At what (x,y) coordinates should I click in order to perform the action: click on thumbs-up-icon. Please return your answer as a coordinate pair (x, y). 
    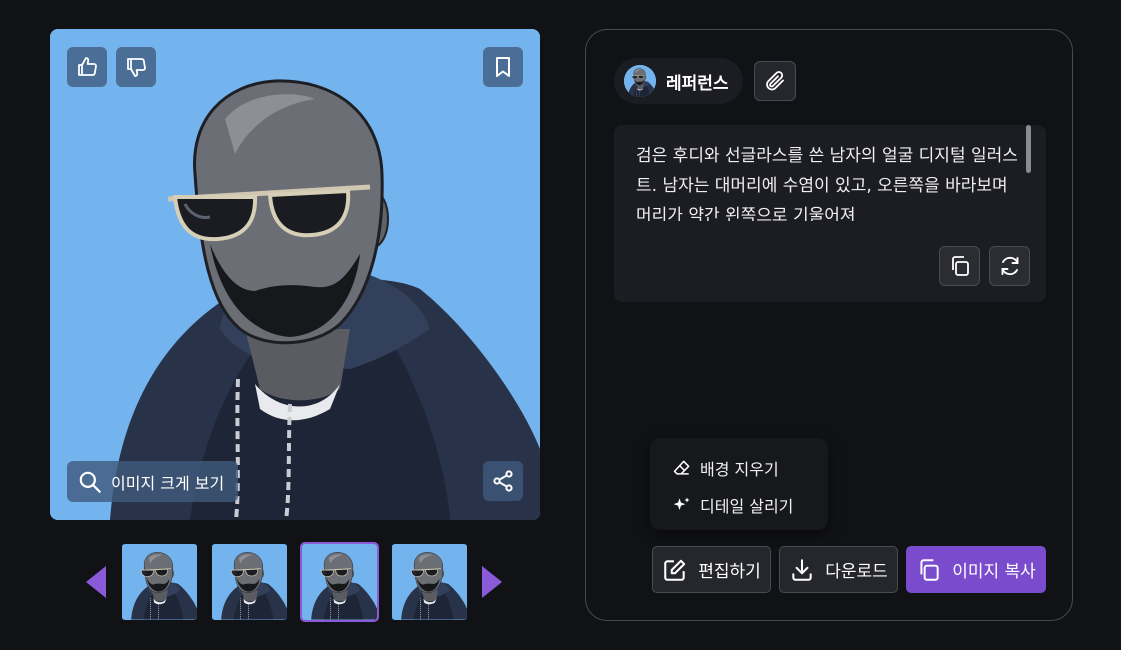
    Looking at the image, I should click on (87, 66).